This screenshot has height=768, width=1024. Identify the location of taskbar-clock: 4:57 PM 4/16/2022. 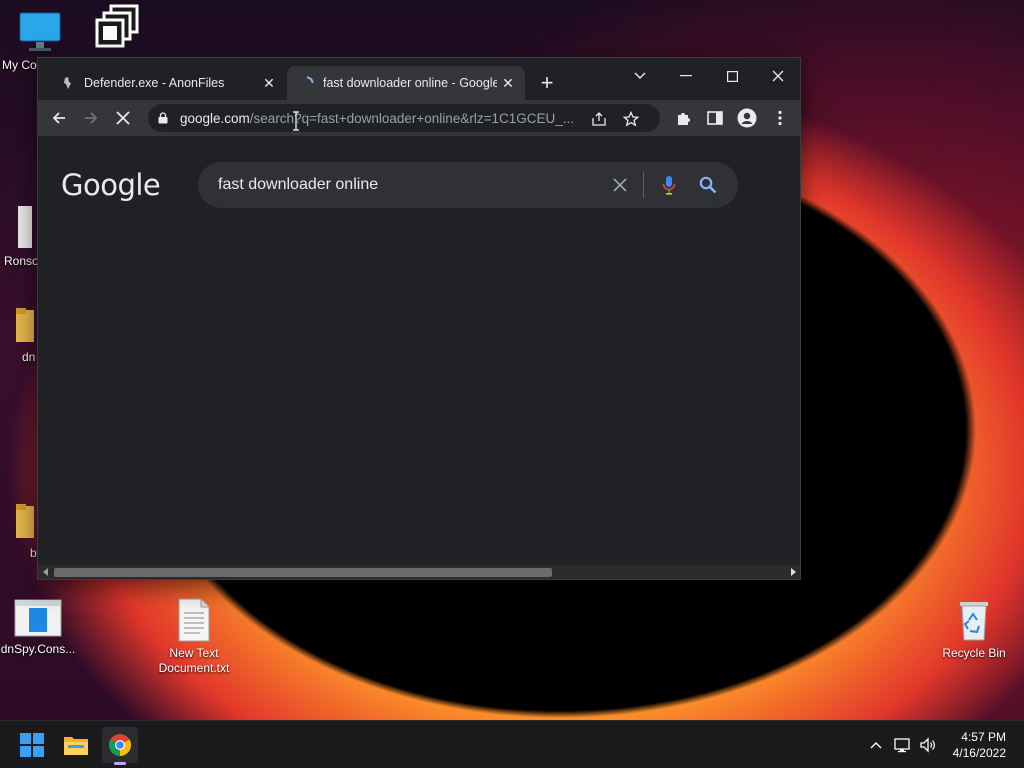
(979, 745).